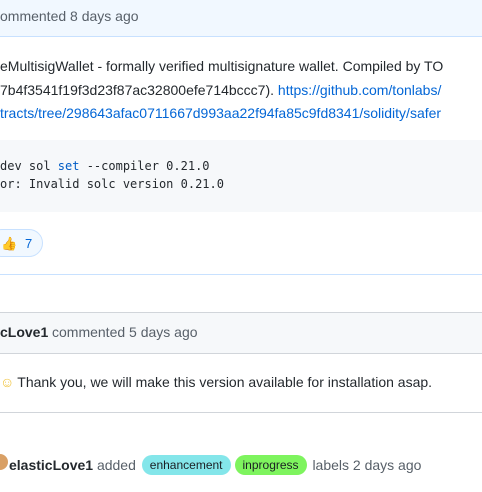  I want to click on reaction-thumbs-up-button: 👍 7, so click(21, 243).